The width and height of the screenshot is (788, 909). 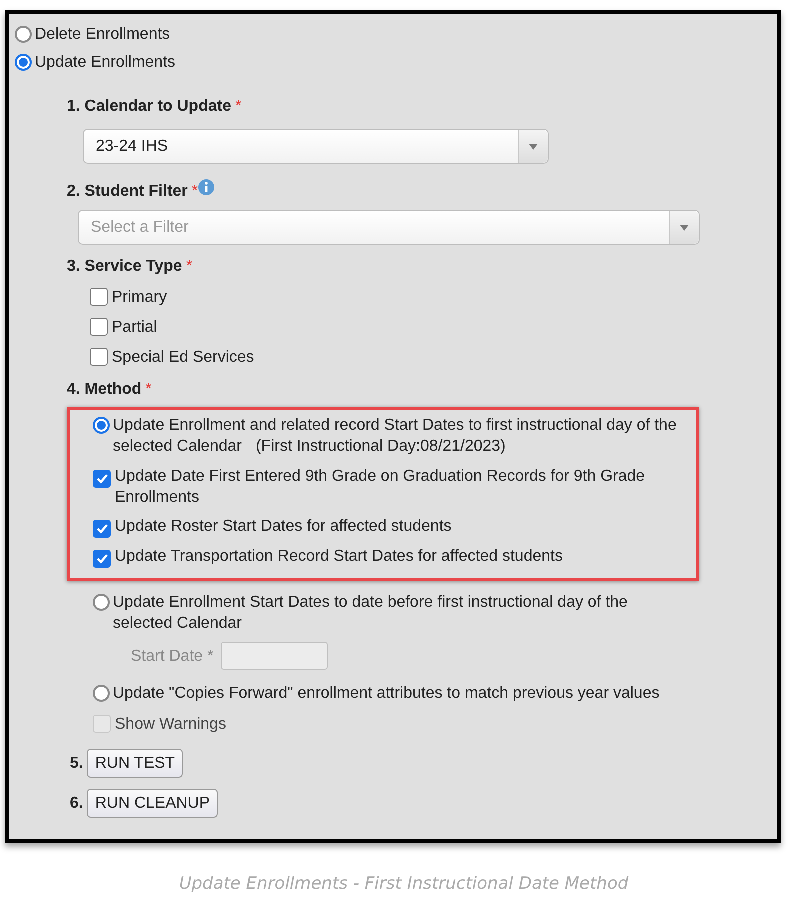 I want to click on checkbox-label: Special Ed Services, so click(x=183, y=358).